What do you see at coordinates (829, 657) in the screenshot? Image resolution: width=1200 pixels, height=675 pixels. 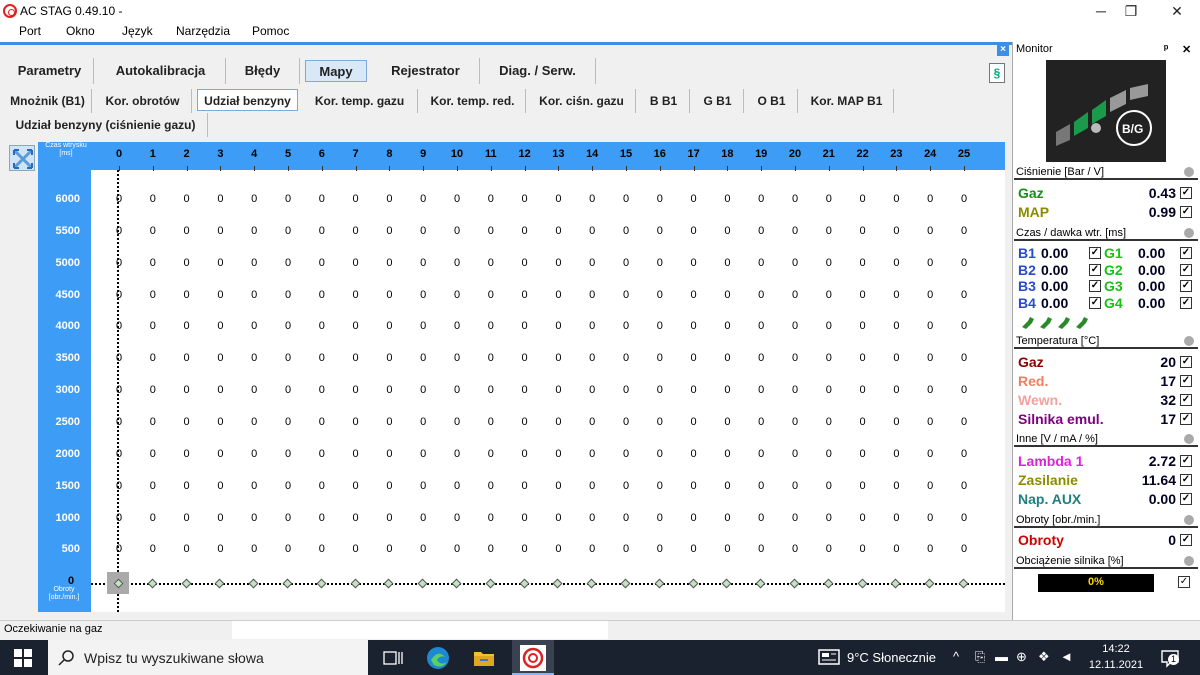 I see `news-widget-icon` at bounding box center [829, 657].